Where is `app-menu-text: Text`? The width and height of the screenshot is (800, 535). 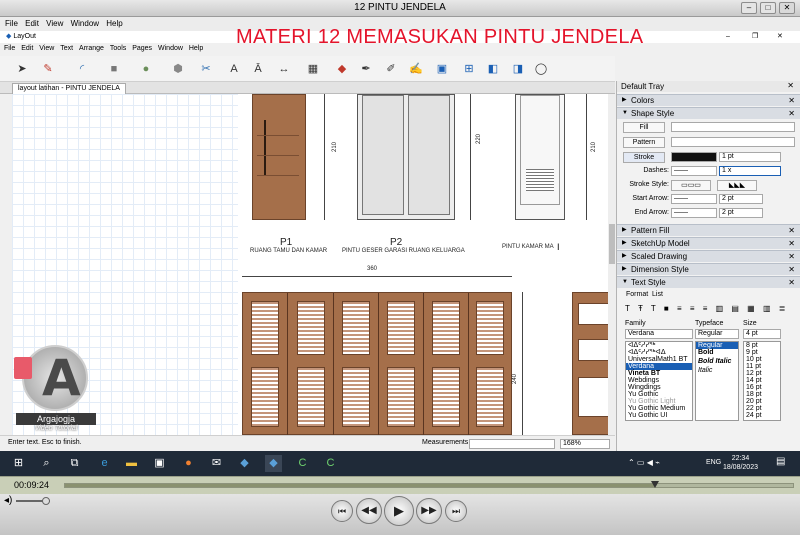 app-menu-text: Text is located at coordinates (66, 48).